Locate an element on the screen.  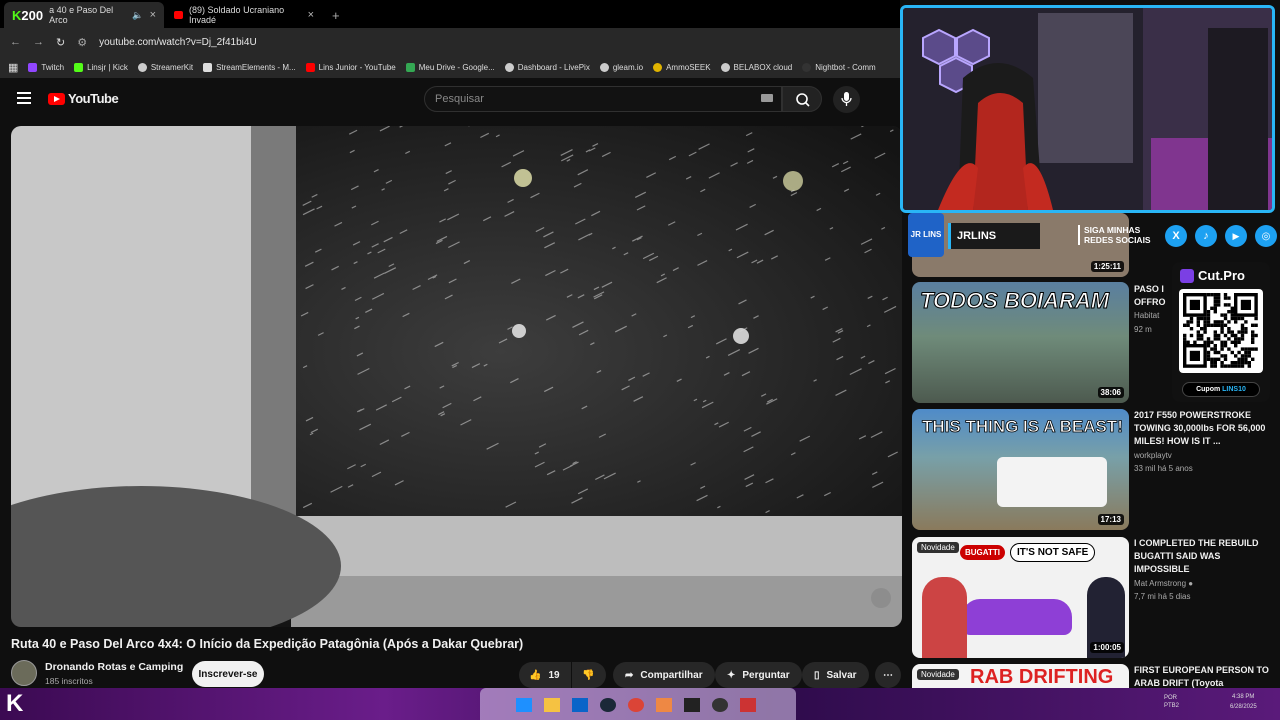
recommendation-meta: 92 m is located at coordinates (1143, 329).